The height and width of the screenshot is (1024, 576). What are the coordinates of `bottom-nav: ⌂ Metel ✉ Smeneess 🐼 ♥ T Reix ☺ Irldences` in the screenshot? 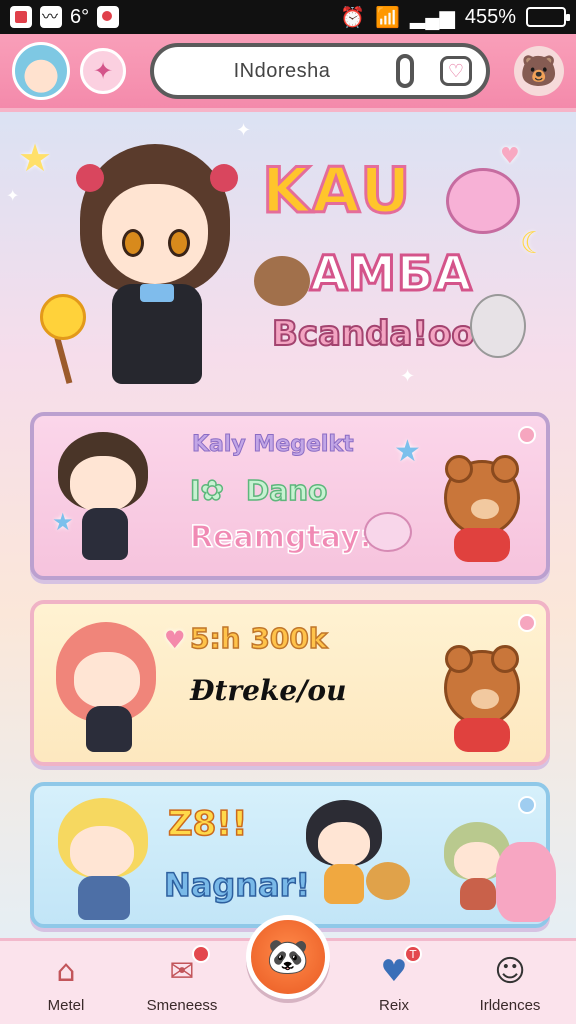 It's located at (288, 969).